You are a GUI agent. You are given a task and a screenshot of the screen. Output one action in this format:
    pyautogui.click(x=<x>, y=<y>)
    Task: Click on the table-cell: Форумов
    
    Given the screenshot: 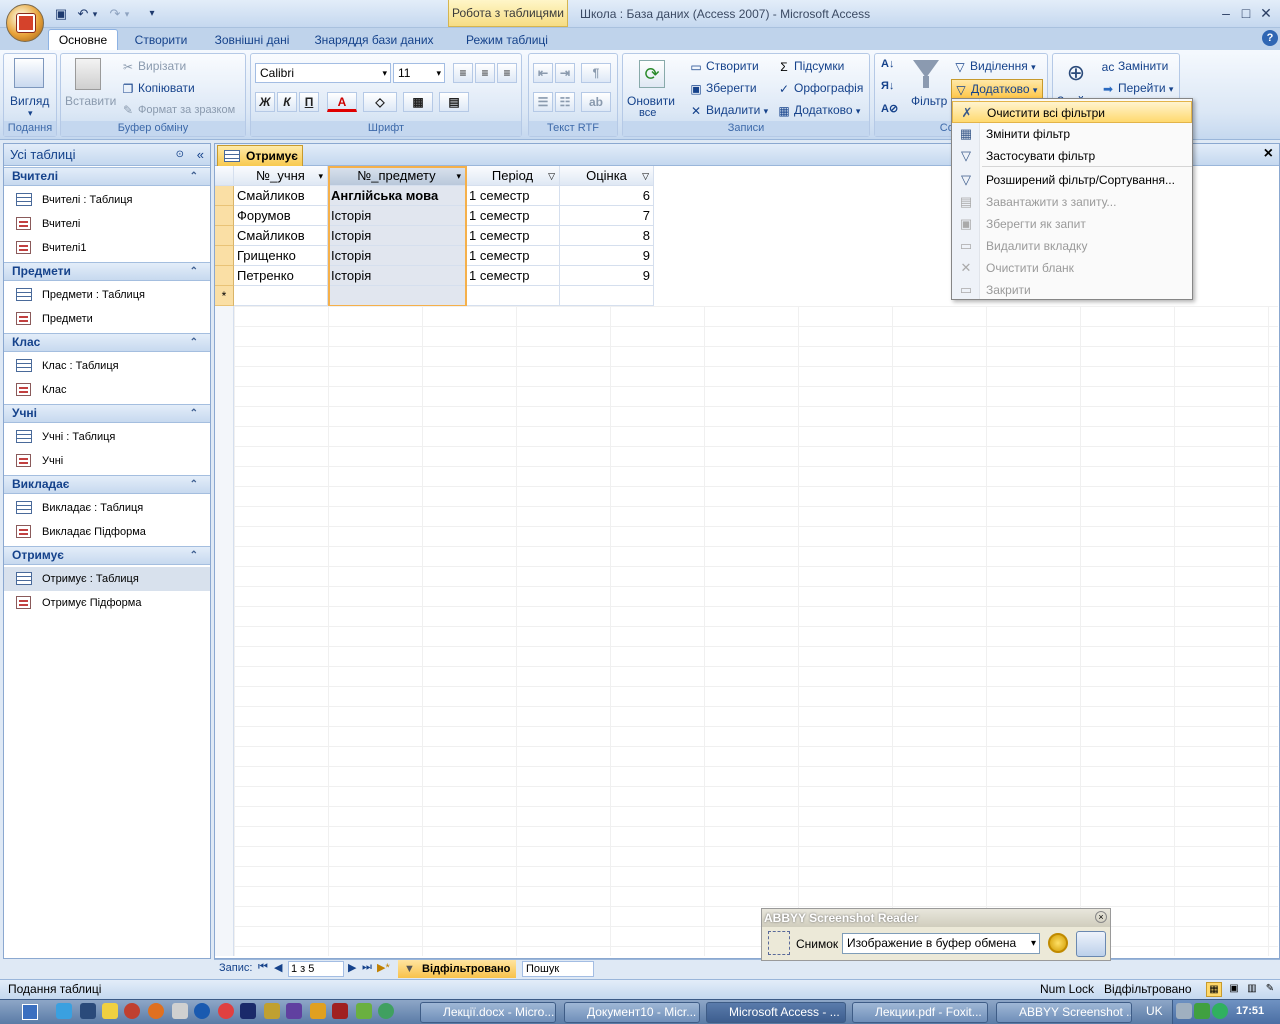 What is the action you would take?
    pyautogui.click(x=281, y=216)
    